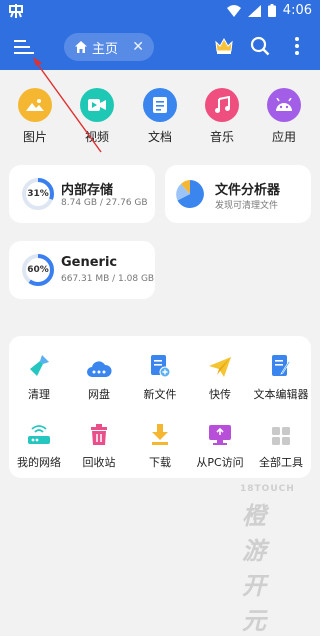 This screenshot has width=320, height=636. I want to click on more-vertical-icon, so click(297, 46).